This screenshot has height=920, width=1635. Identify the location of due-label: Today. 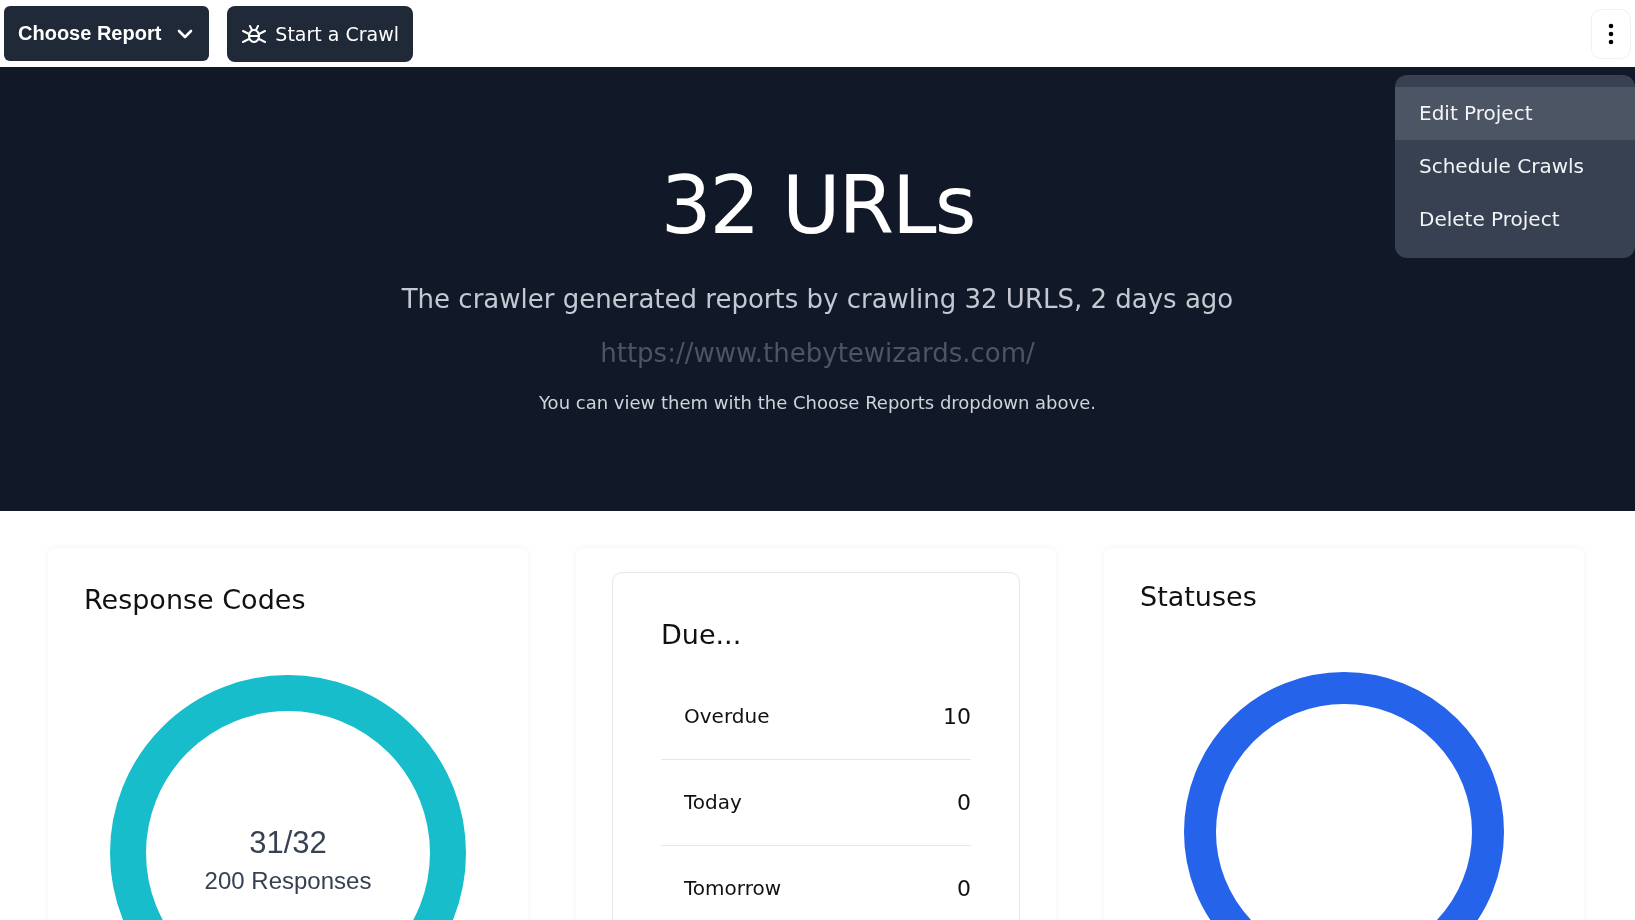
(713, 802).